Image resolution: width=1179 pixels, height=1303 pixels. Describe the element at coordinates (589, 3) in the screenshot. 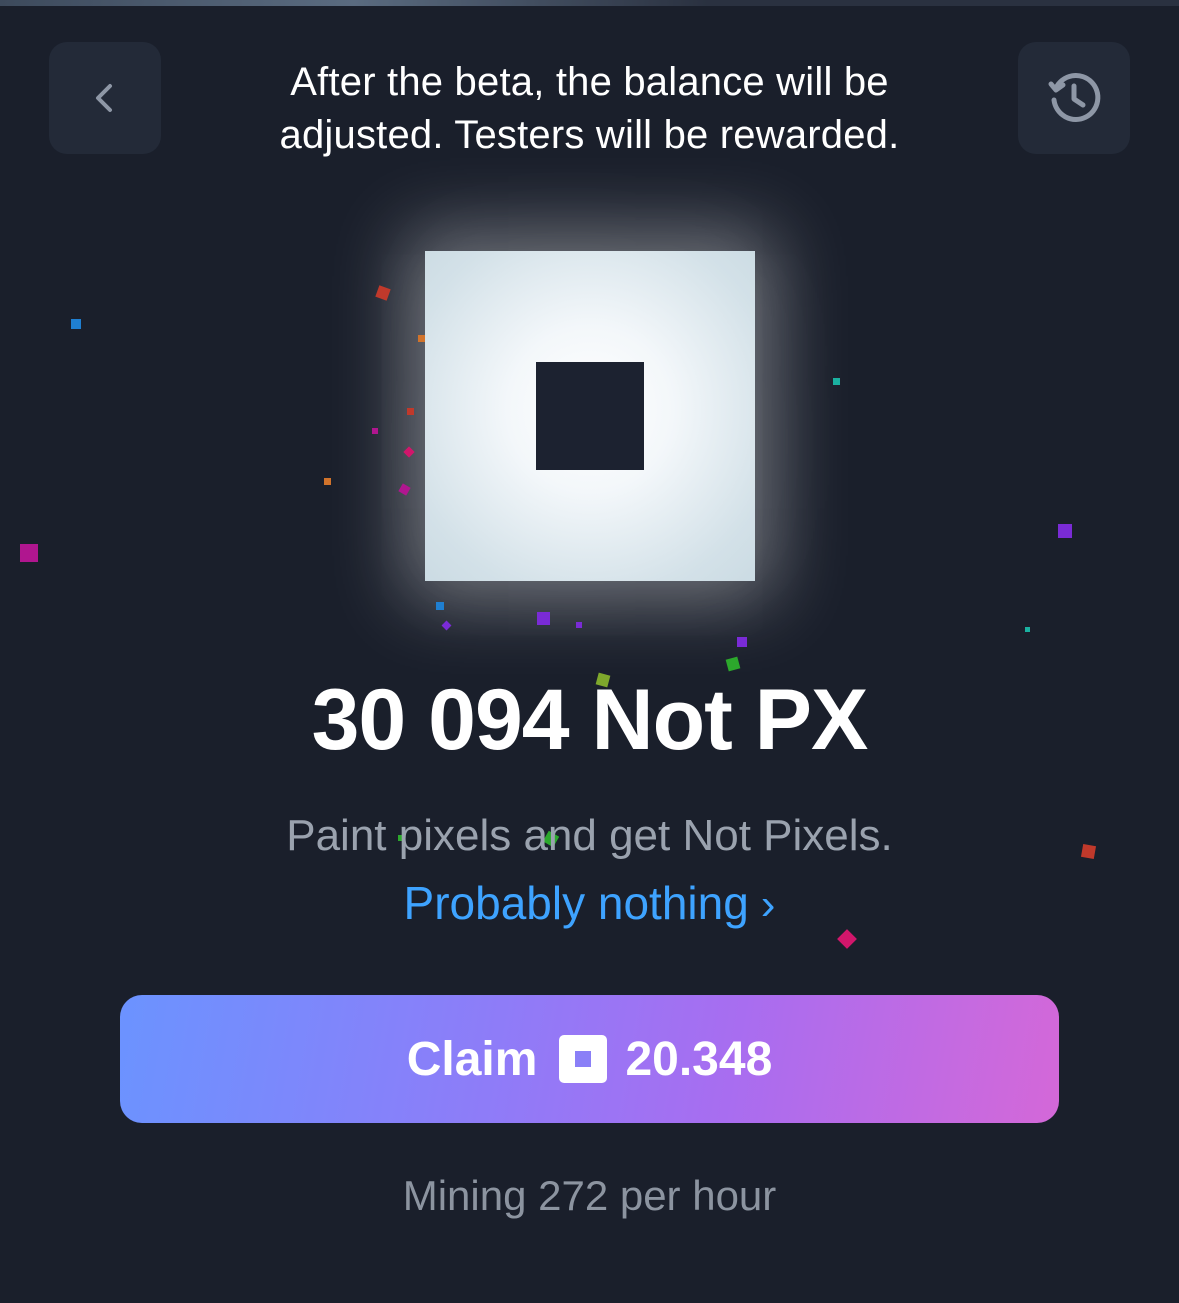

I see `top-strip` at that location.